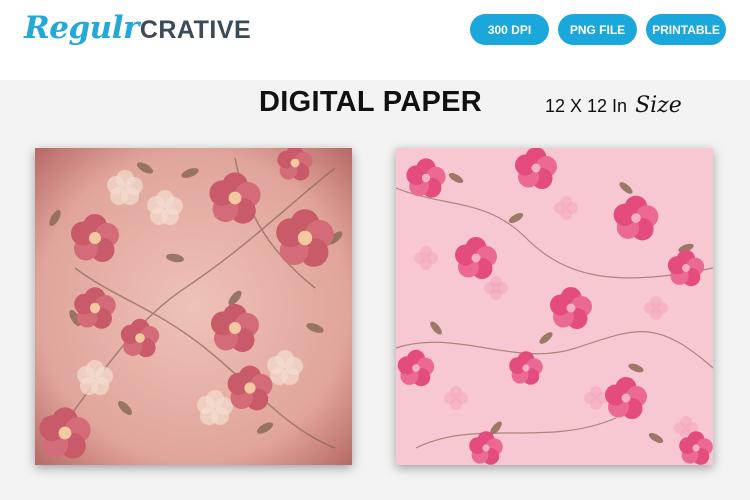  What do you see at coordinates (509, 29) in the screenshot?
I see `badge-dpi: 300 DPI` at bounding box center [509, 29].